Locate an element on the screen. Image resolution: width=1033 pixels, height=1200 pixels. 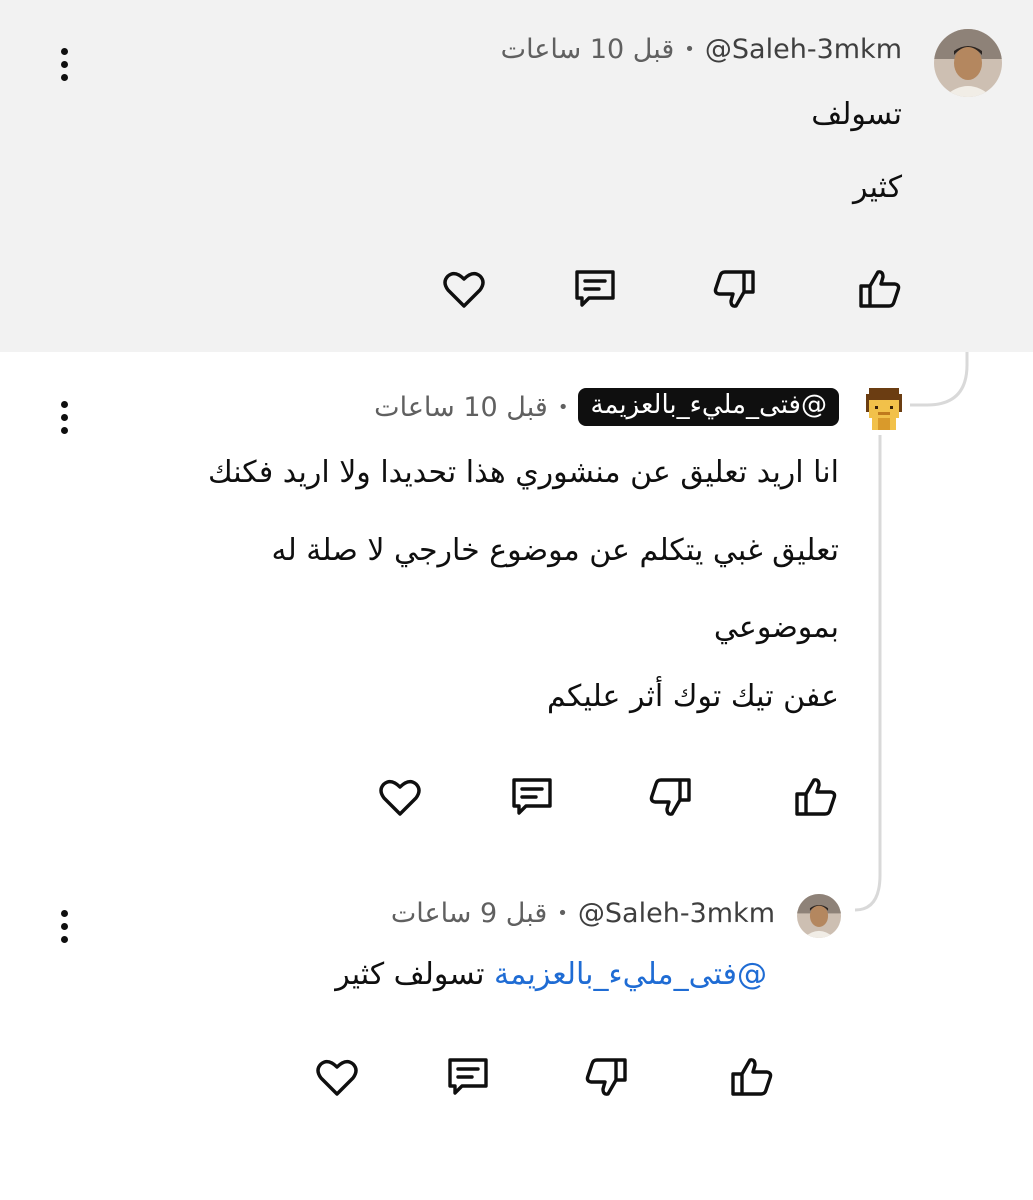
comment-text-line: تعليق غبي يتكلم عن موضوع خارجي لا صلة له is located at coordinates (555, 550).